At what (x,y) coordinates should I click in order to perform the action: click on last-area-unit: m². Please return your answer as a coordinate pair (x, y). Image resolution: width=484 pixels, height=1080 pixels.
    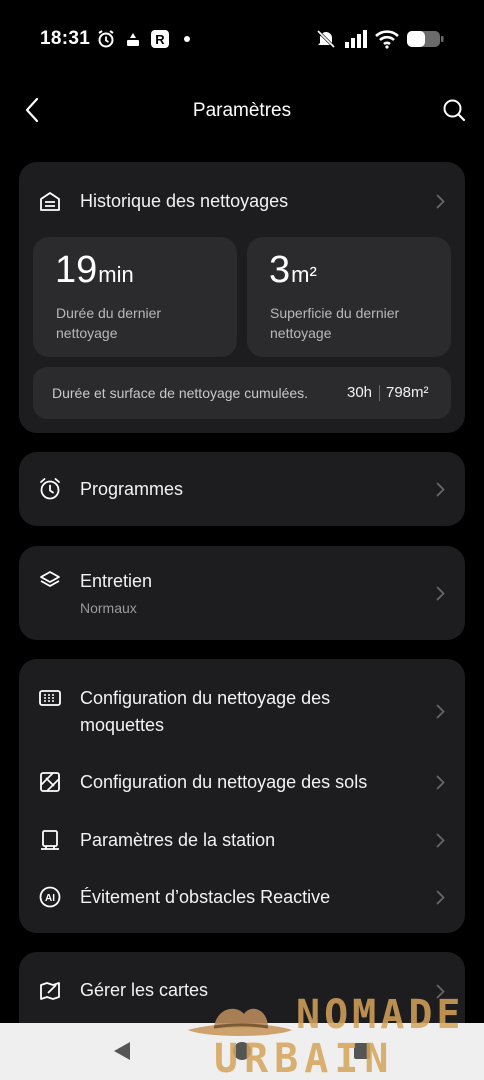
    Looking at the image, I should click on (304, 274).